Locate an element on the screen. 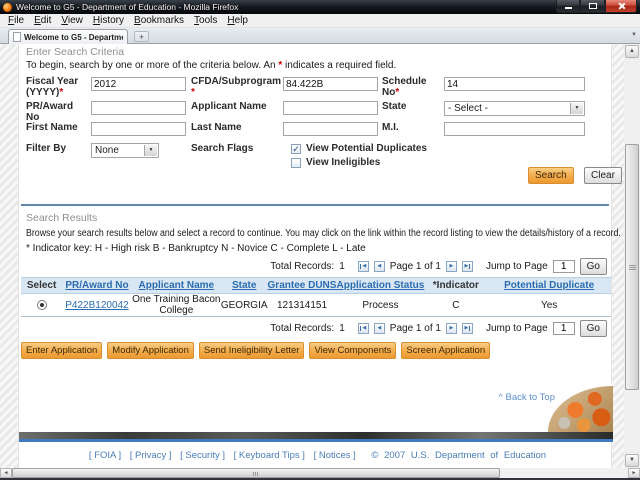 The image size is (640, 480). mi-input is located at coordinates (514, 129).